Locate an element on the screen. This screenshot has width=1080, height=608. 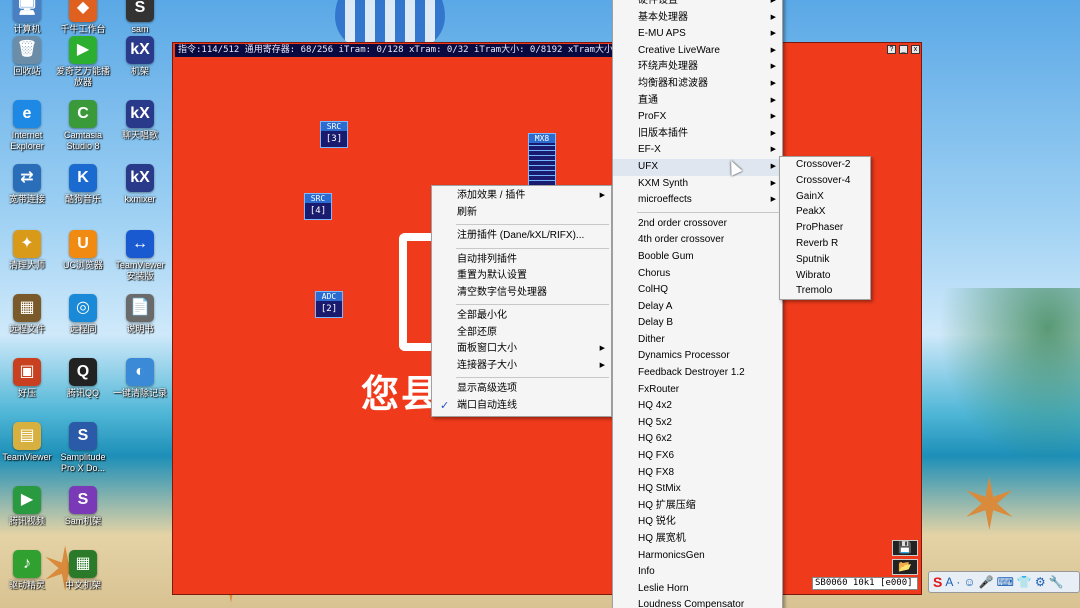
context-menu-item: 重置为默认设置 is located at coordinates (521, 276).